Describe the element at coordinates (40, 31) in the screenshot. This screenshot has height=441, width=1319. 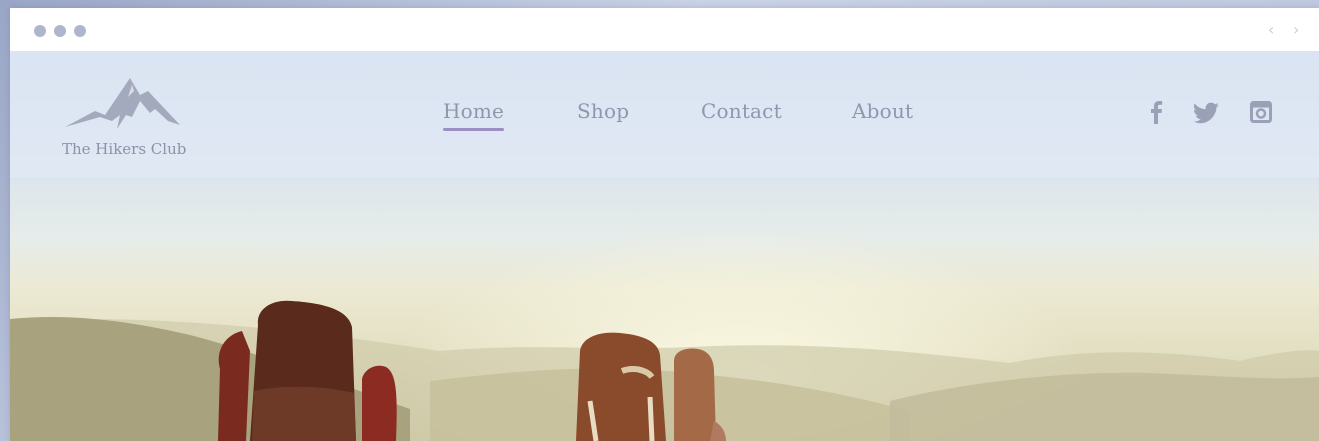
I see `window-close-dot` at that location.